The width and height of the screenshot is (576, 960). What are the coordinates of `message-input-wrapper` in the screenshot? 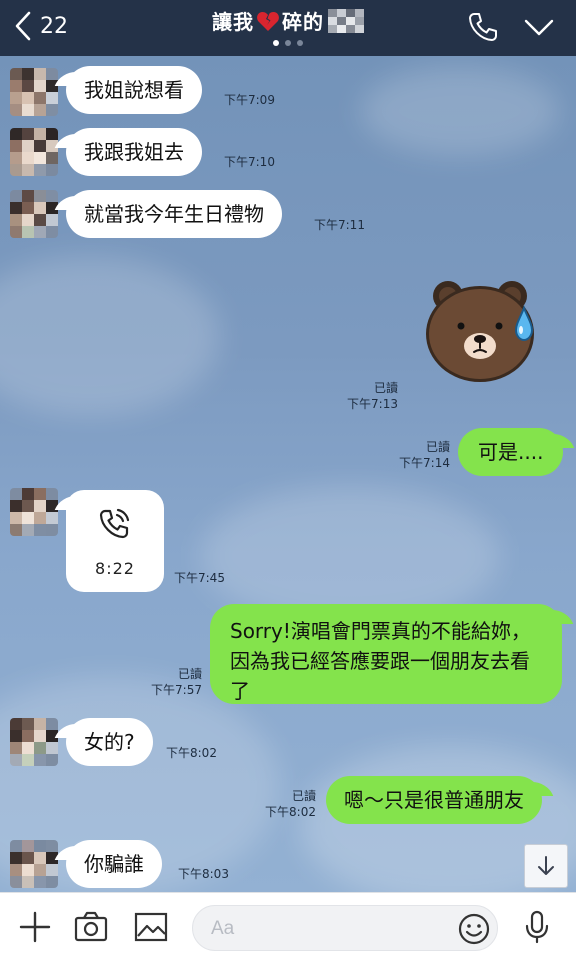 It's located at (345, 928).